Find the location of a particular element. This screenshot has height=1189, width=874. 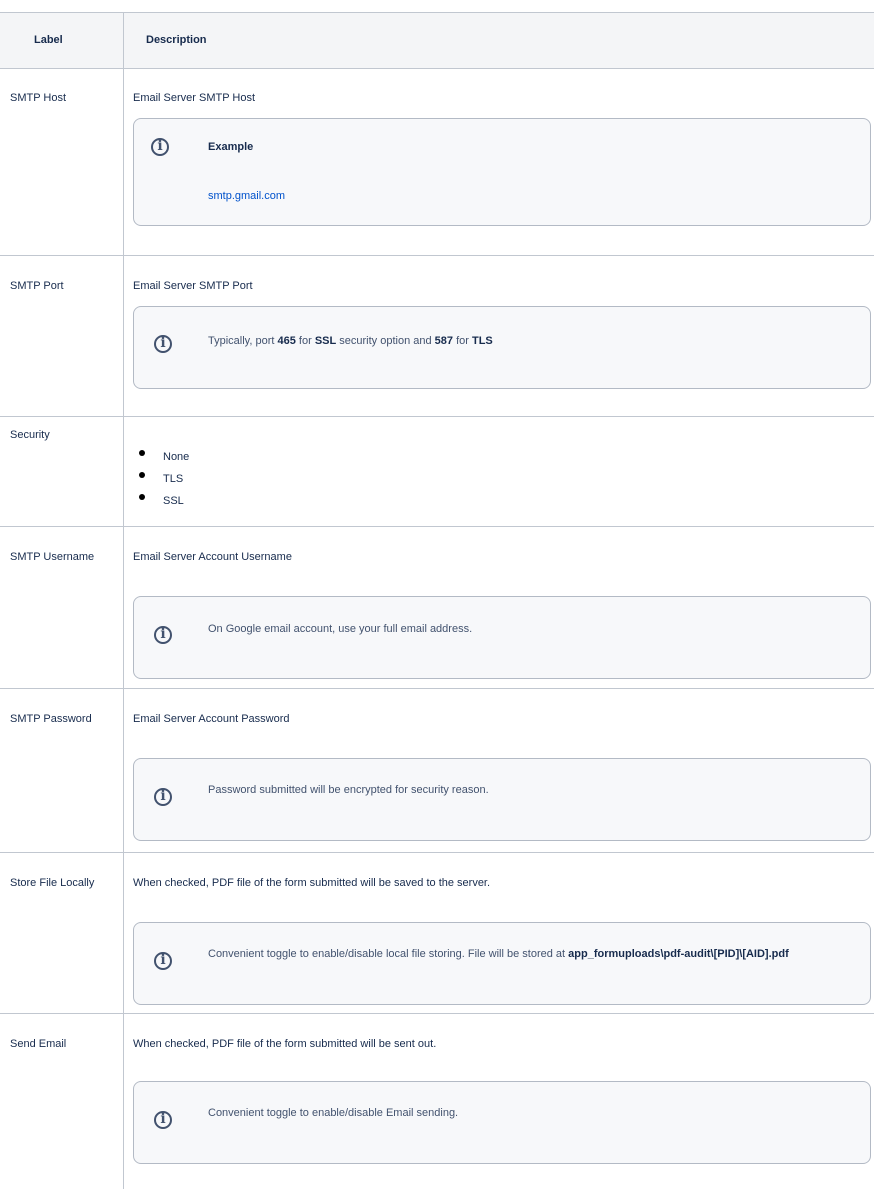

row-label: Send Email is located at coordinates (38, 1044).